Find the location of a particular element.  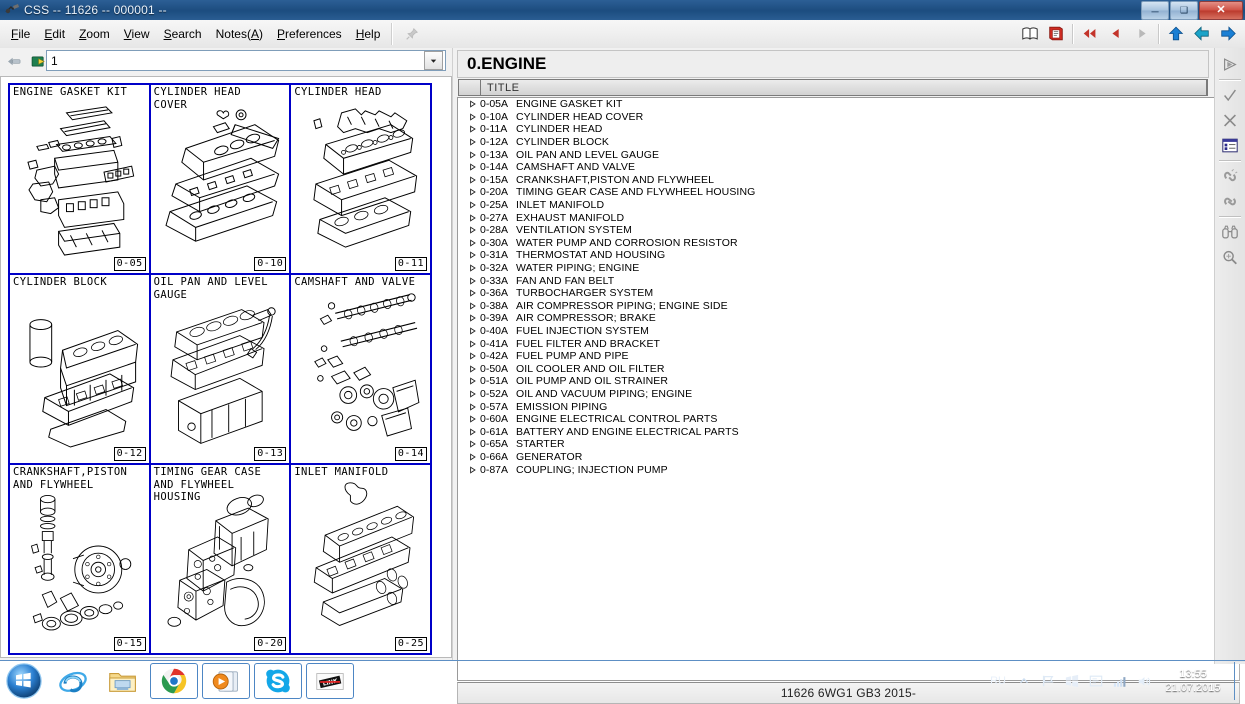

zoom-search-icon is located at coordinates (1230, 257).